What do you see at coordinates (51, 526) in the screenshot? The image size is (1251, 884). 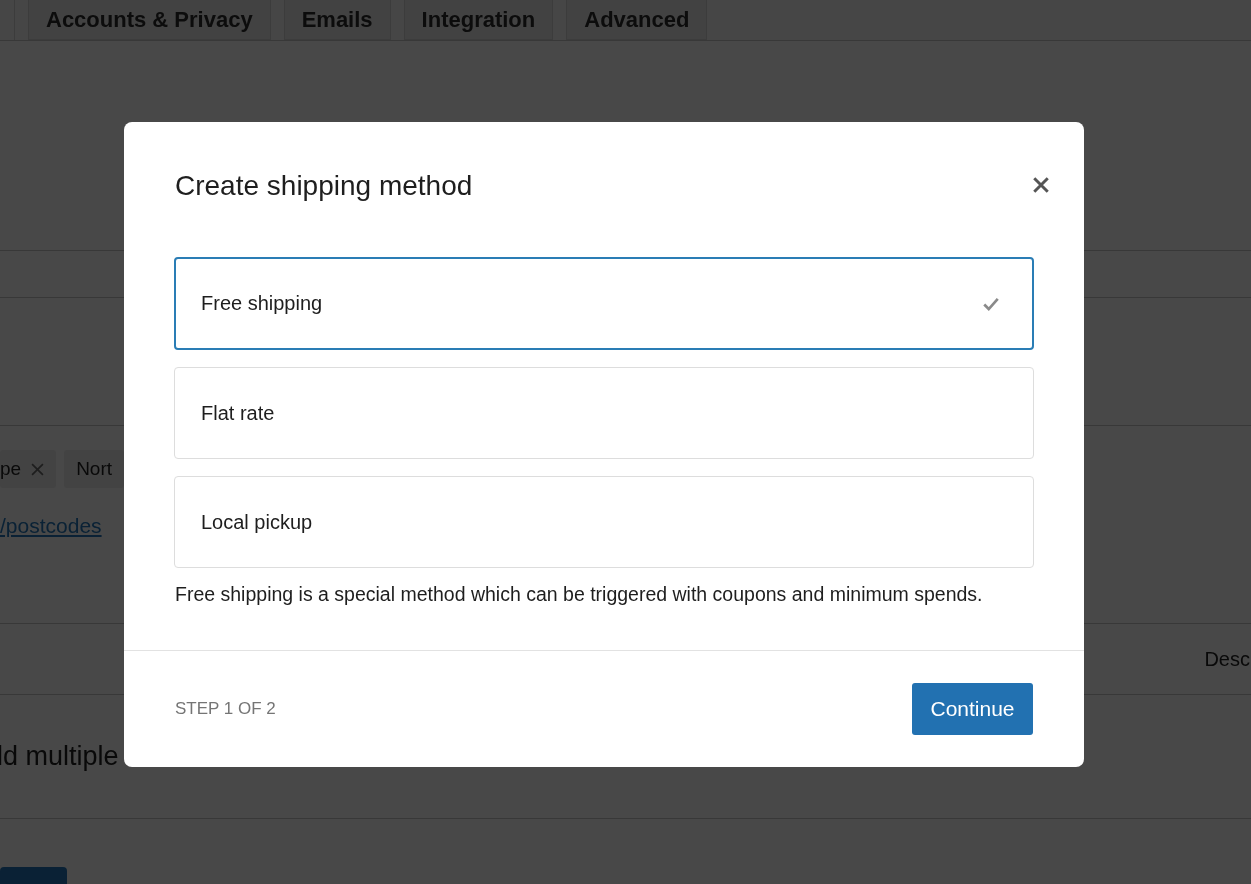 I see `postcodes-link: /postcodes` at bounding box center [51, 526].